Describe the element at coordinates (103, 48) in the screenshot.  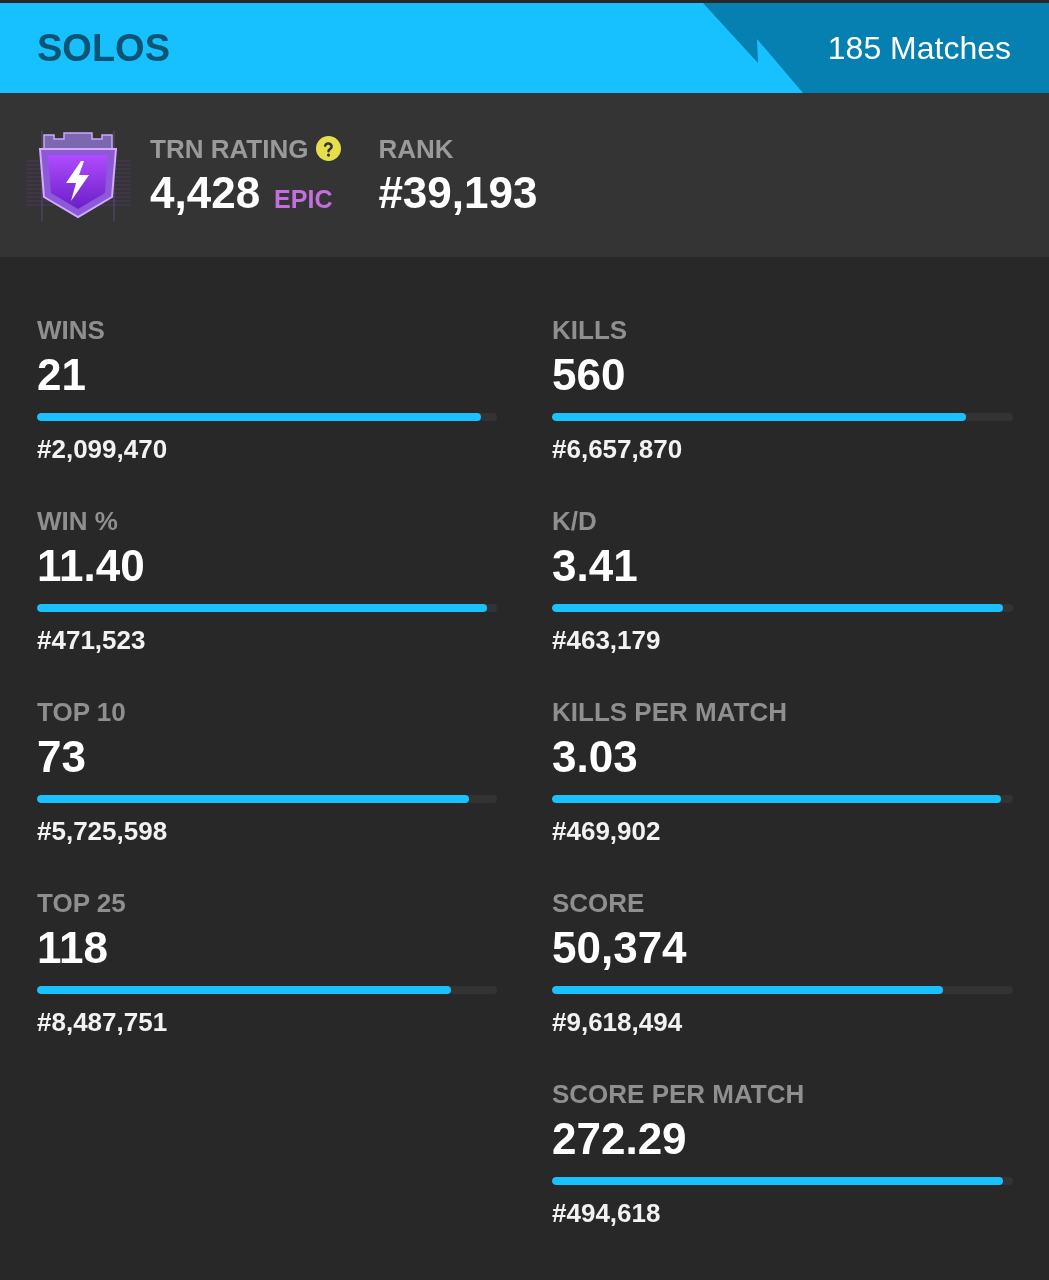
I see `mode-title: SOLOS` at that location.